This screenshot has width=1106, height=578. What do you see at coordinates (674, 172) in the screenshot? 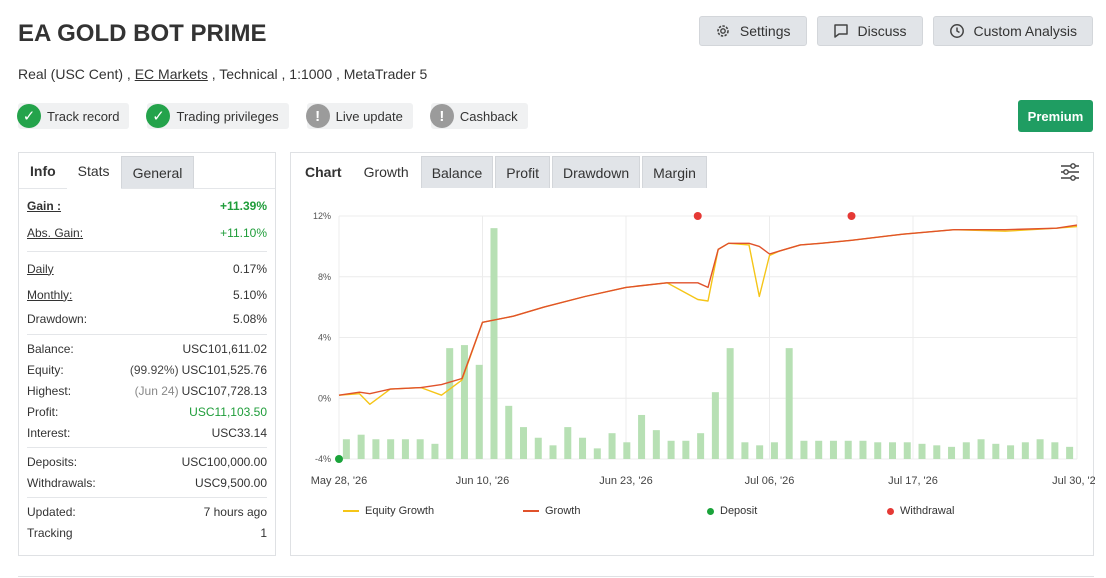
I see `tab-margin: Margin` at bounding box center [674, 172].